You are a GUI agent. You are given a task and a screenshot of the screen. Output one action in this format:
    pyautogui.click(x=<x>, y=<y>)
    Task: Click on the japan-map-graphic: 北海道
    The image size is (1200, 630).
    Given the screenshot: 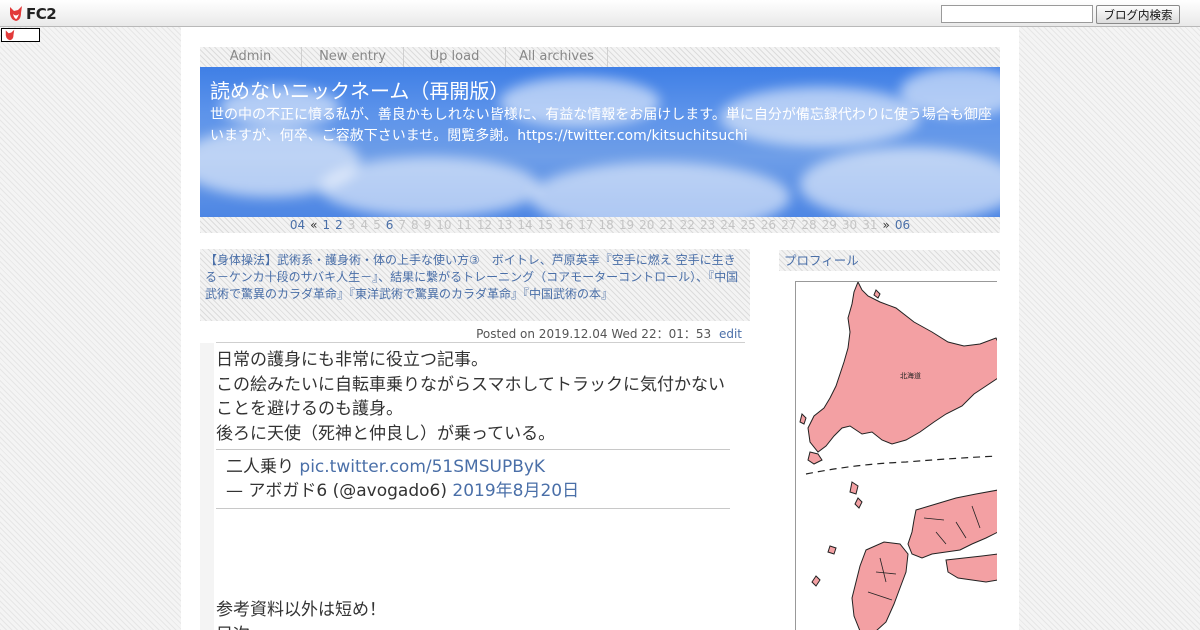 What is the action you would take?
    pyautogui.click(x=898, y=456)
    